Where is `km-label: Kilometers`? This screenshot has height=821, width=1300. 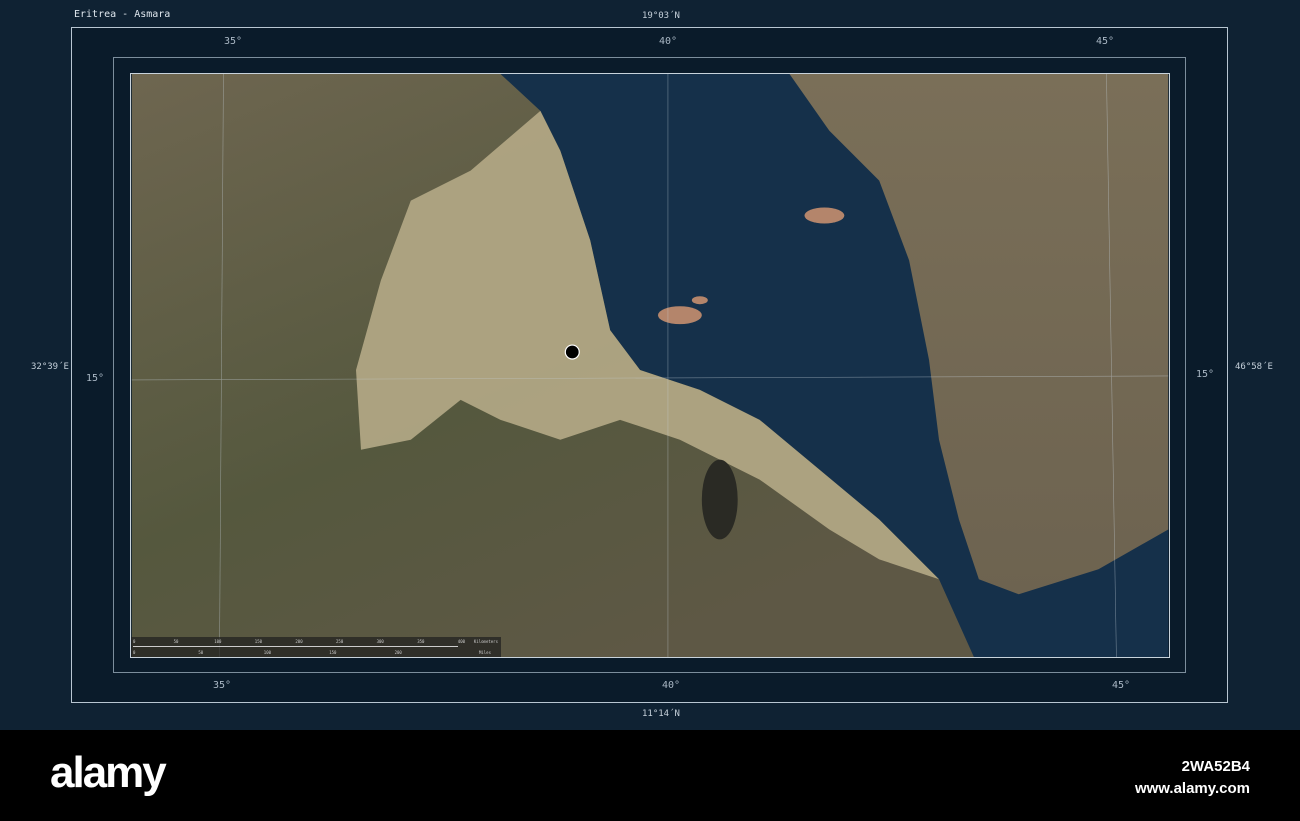
km-label: Kilometers is located at coordinates (485, 641).